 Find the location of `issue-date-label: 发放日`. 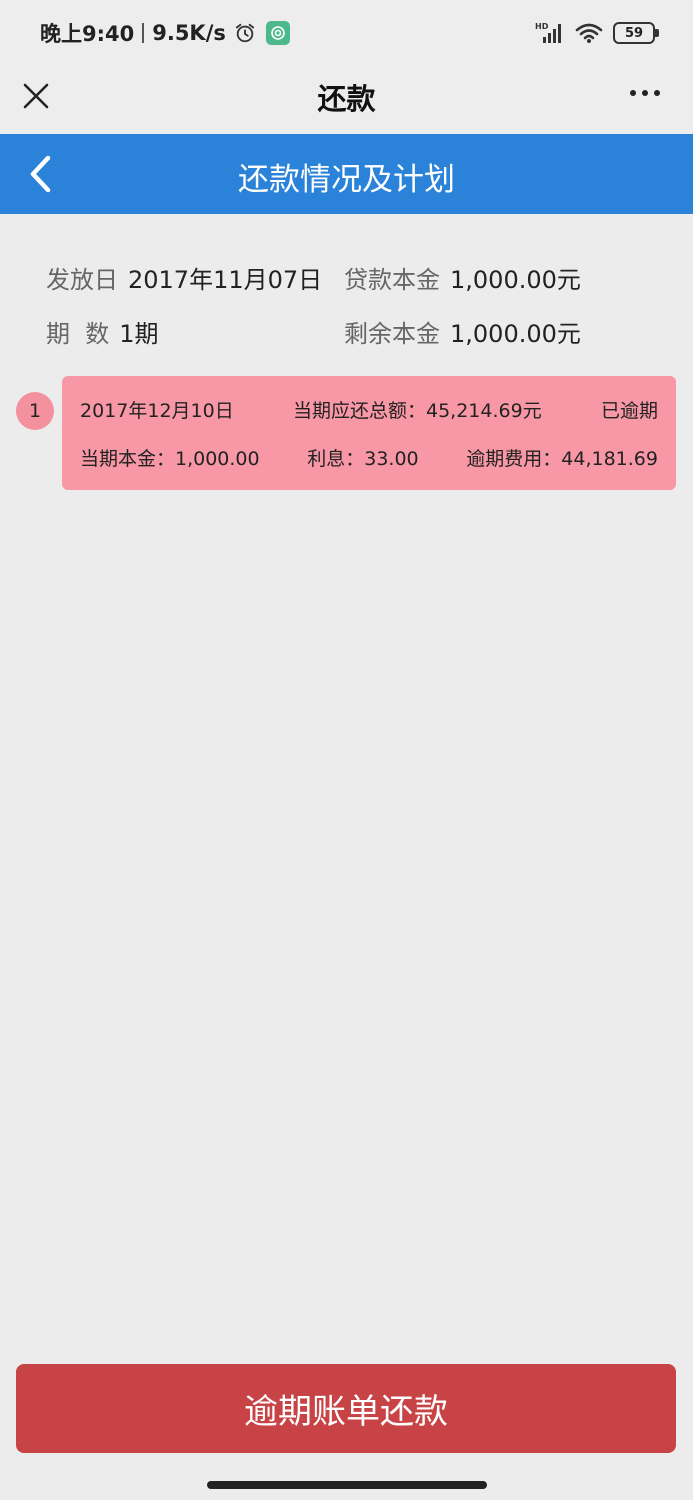

issue-date-label: 发放日 is located at coordinates (82, 279).